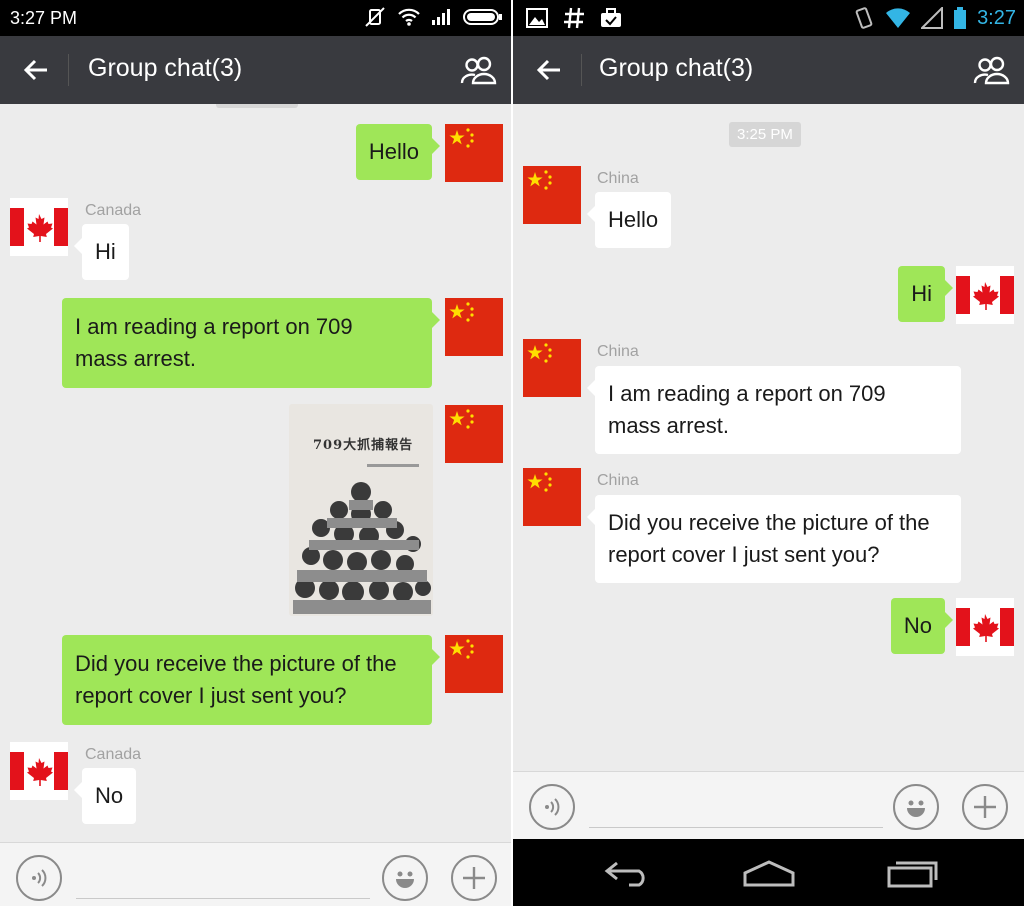  What do you see at coordinates (864, 18) in the screenshot?
I see `vibrate-icon` at bounding box center [864, 18].